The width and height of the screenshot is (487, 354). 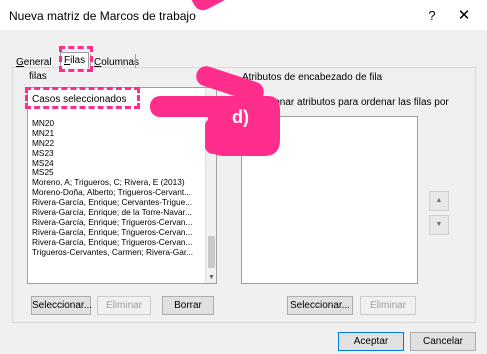 I want to click on title-bar: Nueva matriz de Marcos de trabajo ? ✕, so click(x=243, y=15).